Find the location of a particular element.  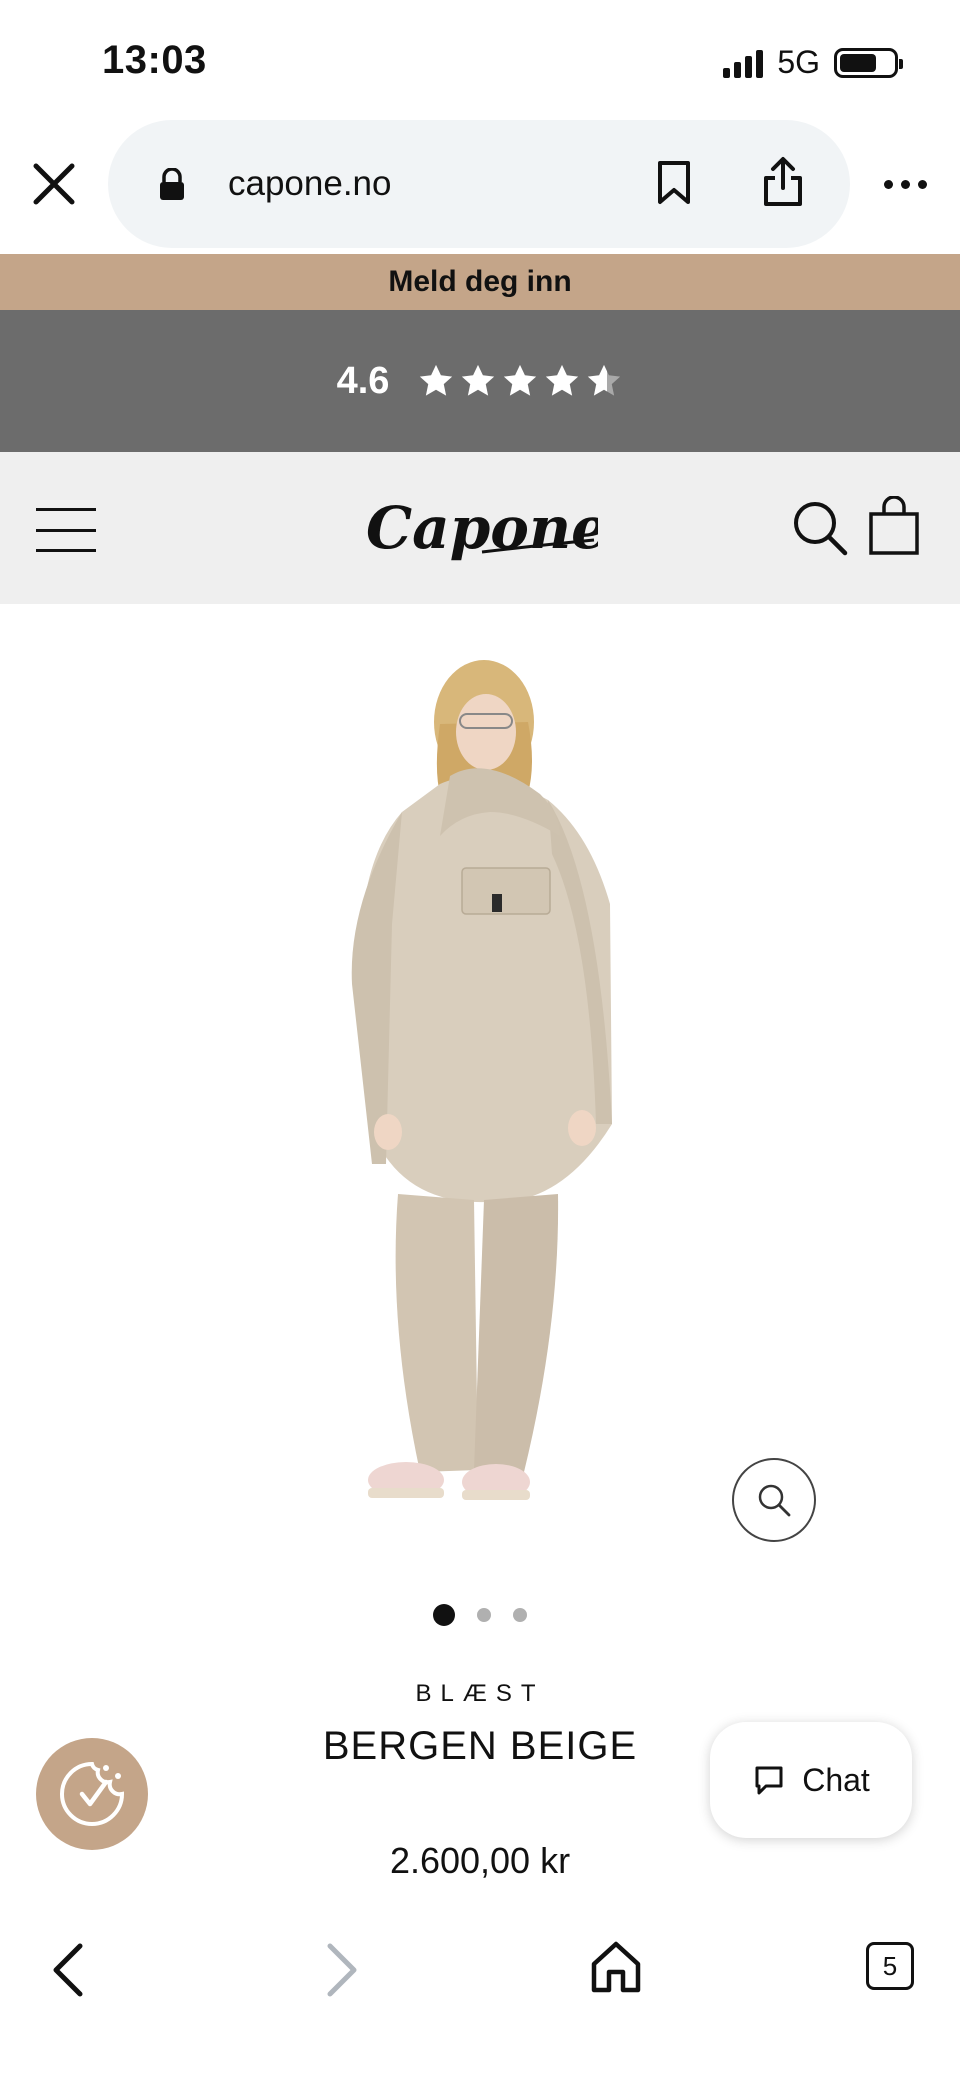

site-header: Capone is located at coordinates (480, 528).